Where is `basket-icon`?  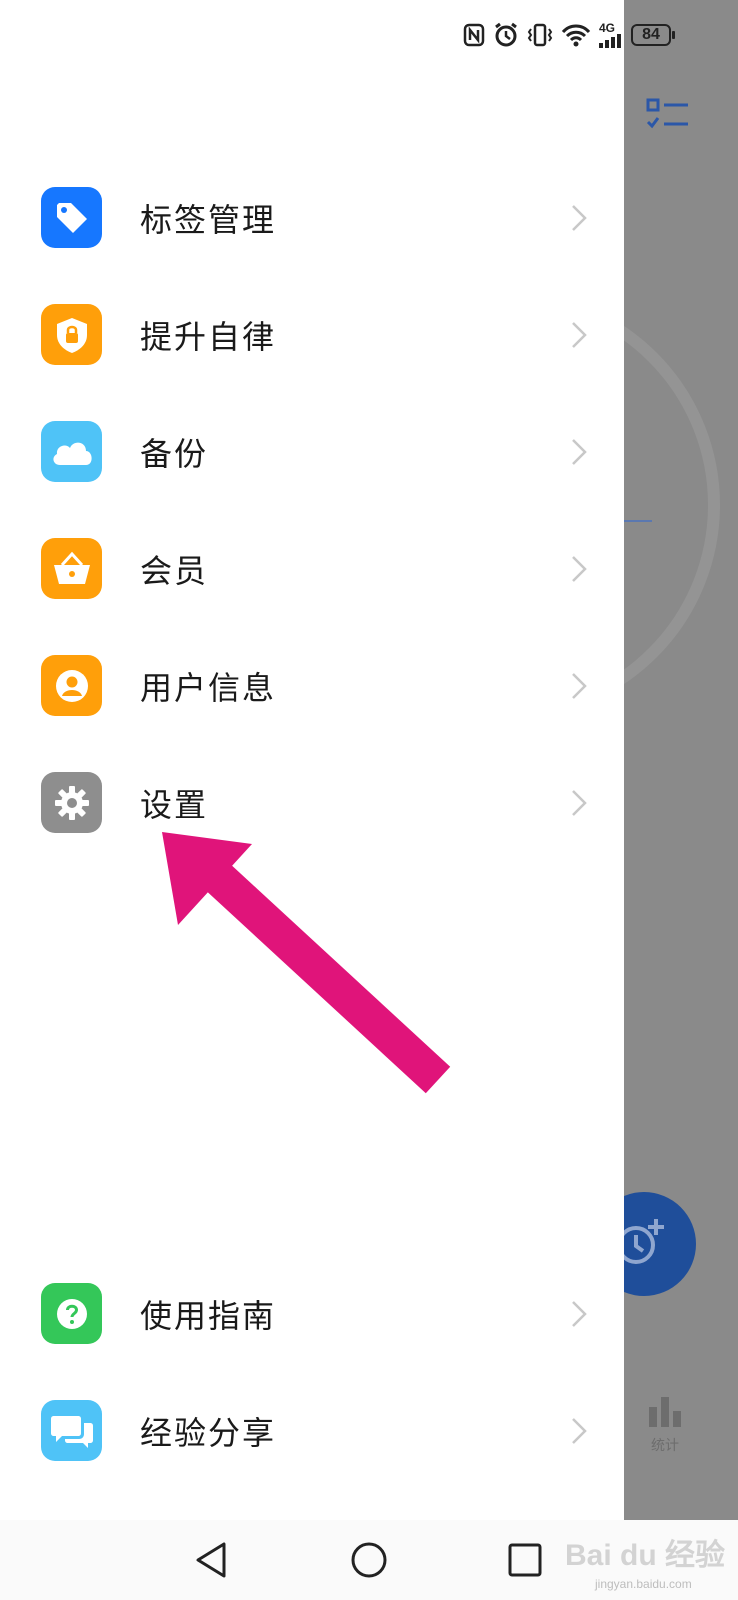 basket-icon is located at coordinates (71, 568).